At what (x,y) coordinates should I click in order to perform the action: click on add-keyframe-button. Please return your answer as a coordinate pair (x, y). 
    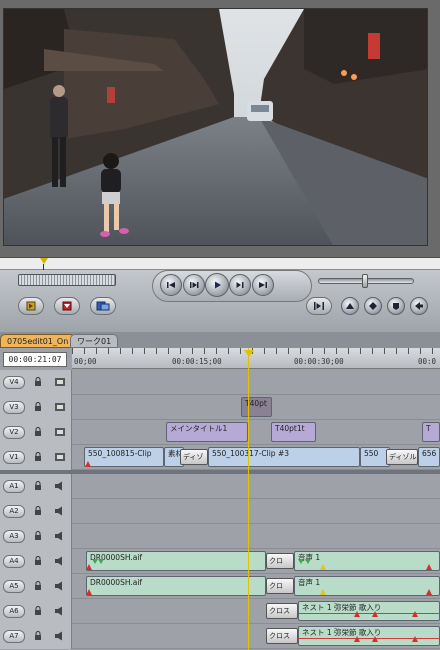
    Looking at the image, I should click on (373, 306).